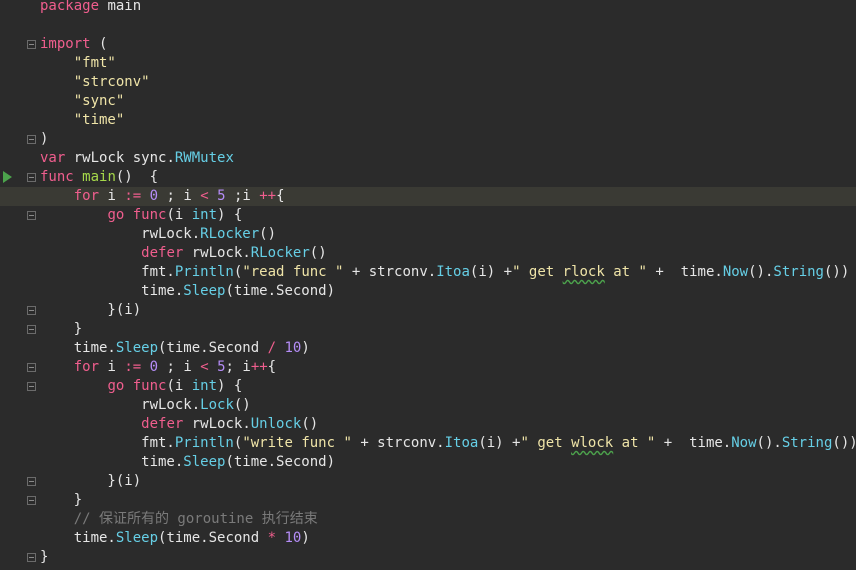 The image size is (856, 570). What do you see at coordinates (583, 272) in the screenshot?
I see `code-token: rlock` at bounding box center [583, 272].